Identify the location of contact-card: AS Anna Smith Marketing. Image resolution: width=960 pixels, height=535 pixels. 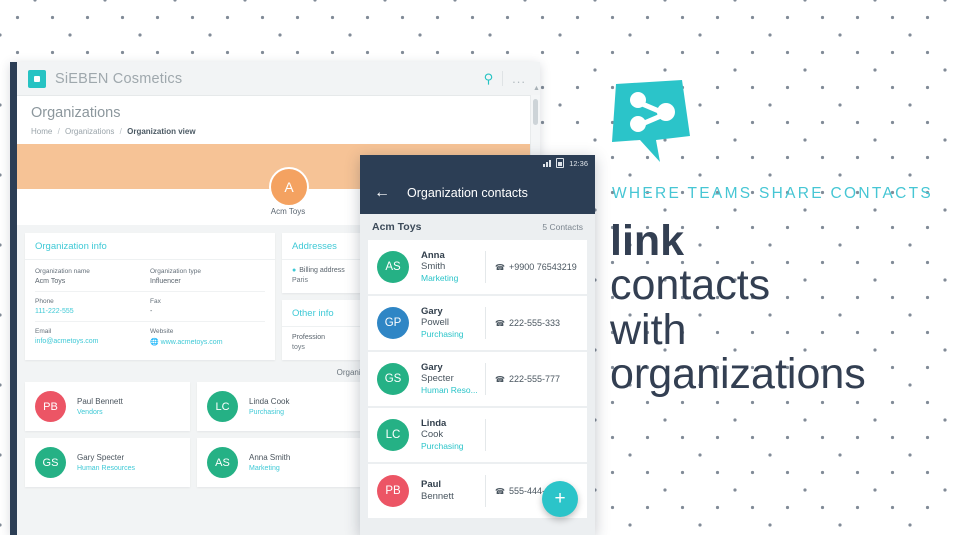
(279, 463).